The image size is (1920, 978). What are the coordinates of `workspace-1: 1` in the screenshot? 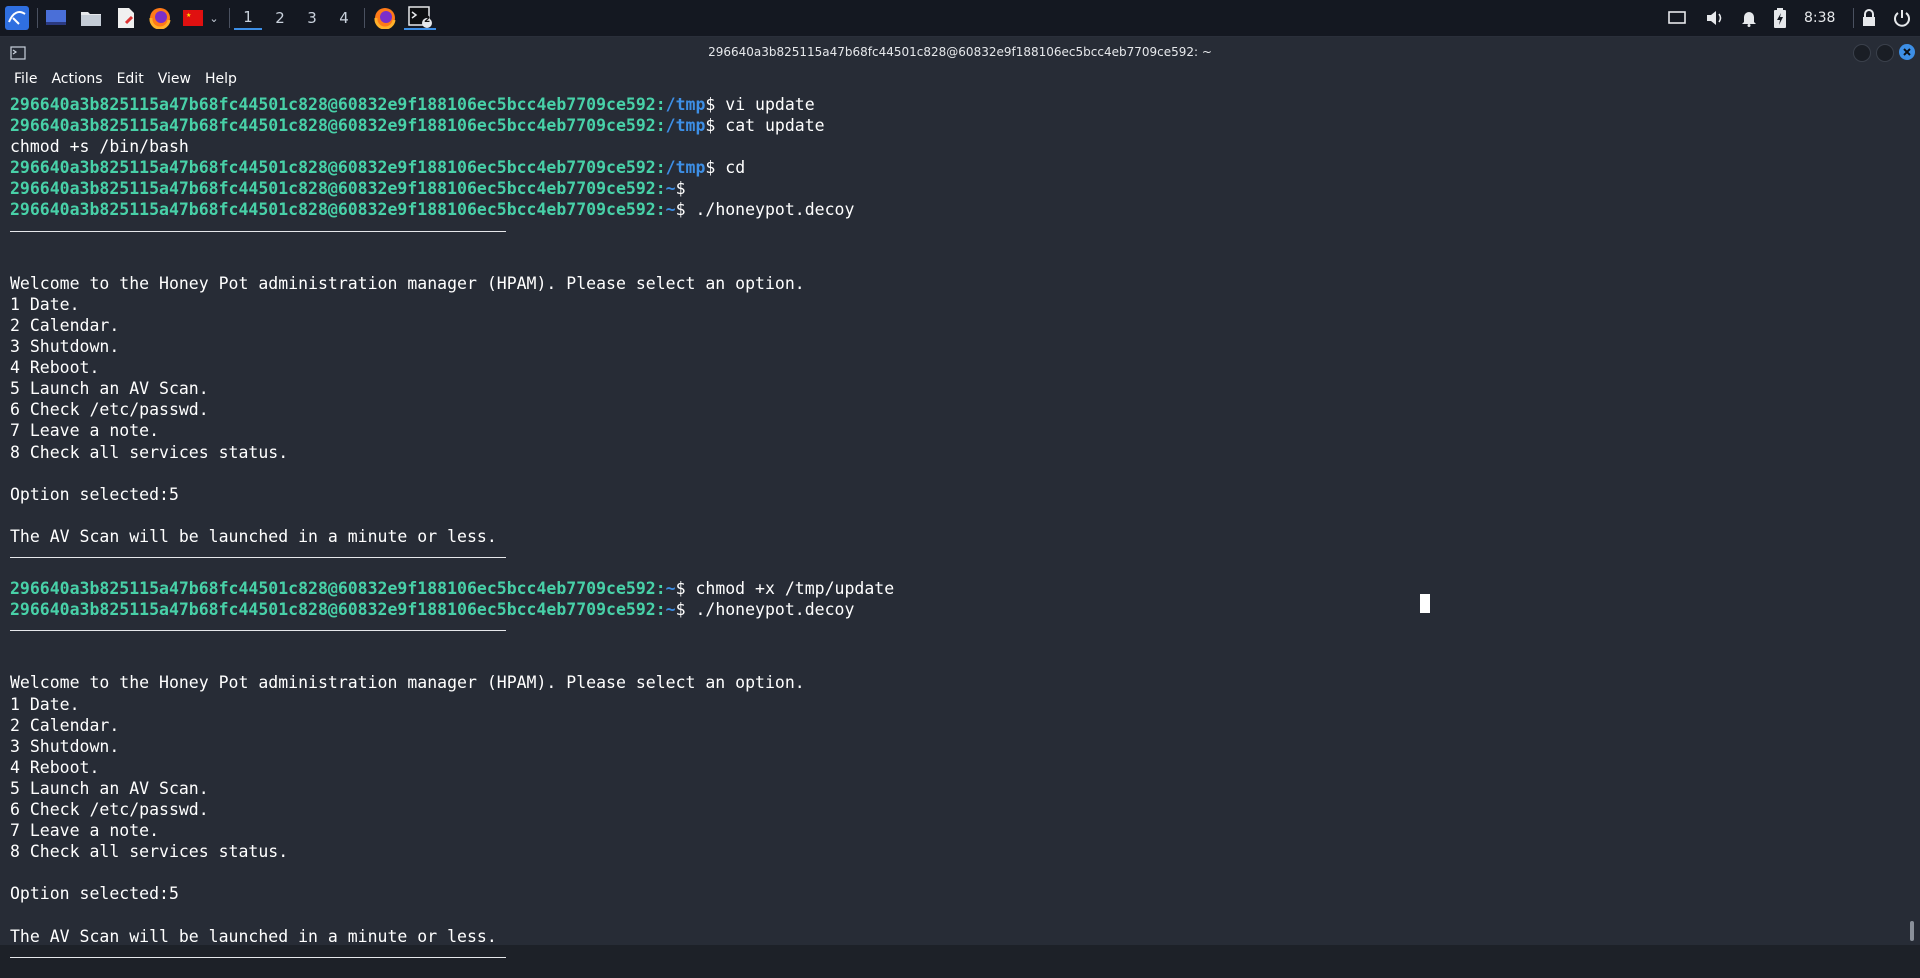 It's located at (248, 18).